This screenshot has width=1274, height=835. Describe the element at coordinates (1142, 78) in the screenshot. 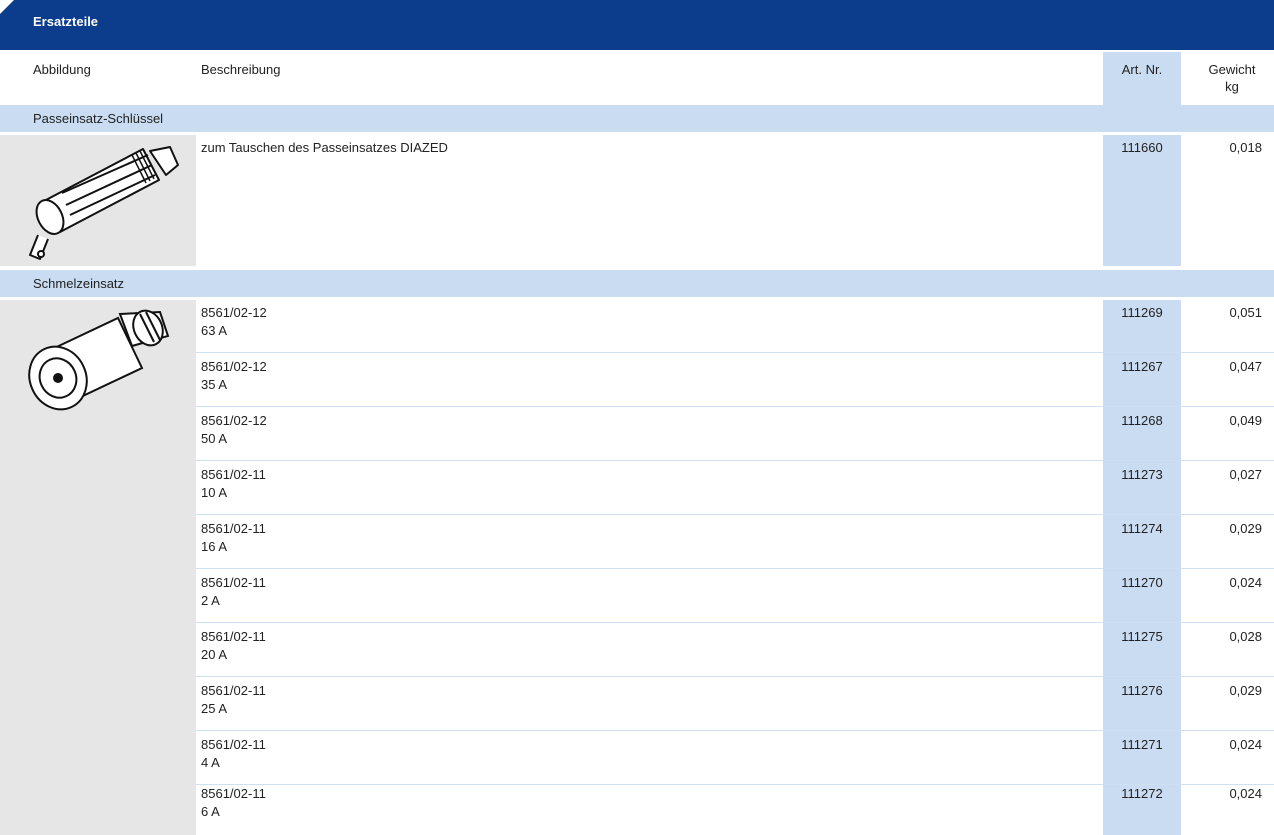

I see `column-header-artnr-cell: Art. Nr.` at that location.